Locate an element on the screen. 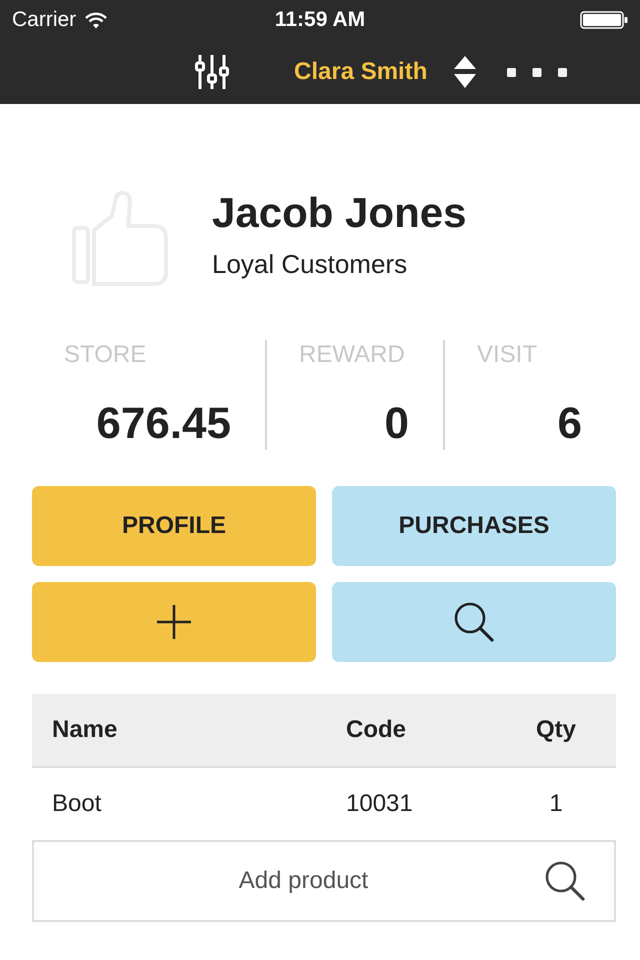 This screenshot has width=640, height=960. column-header: Code is located at coordinates (376, 730).